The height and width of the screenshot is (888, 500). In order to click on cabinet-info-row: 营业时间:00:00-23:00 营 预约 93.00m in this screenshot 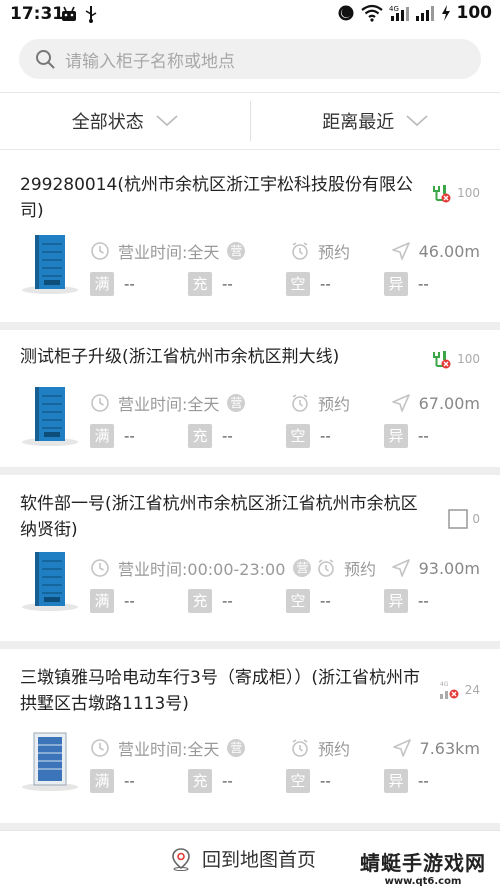, I will do `click(290, 568)`.